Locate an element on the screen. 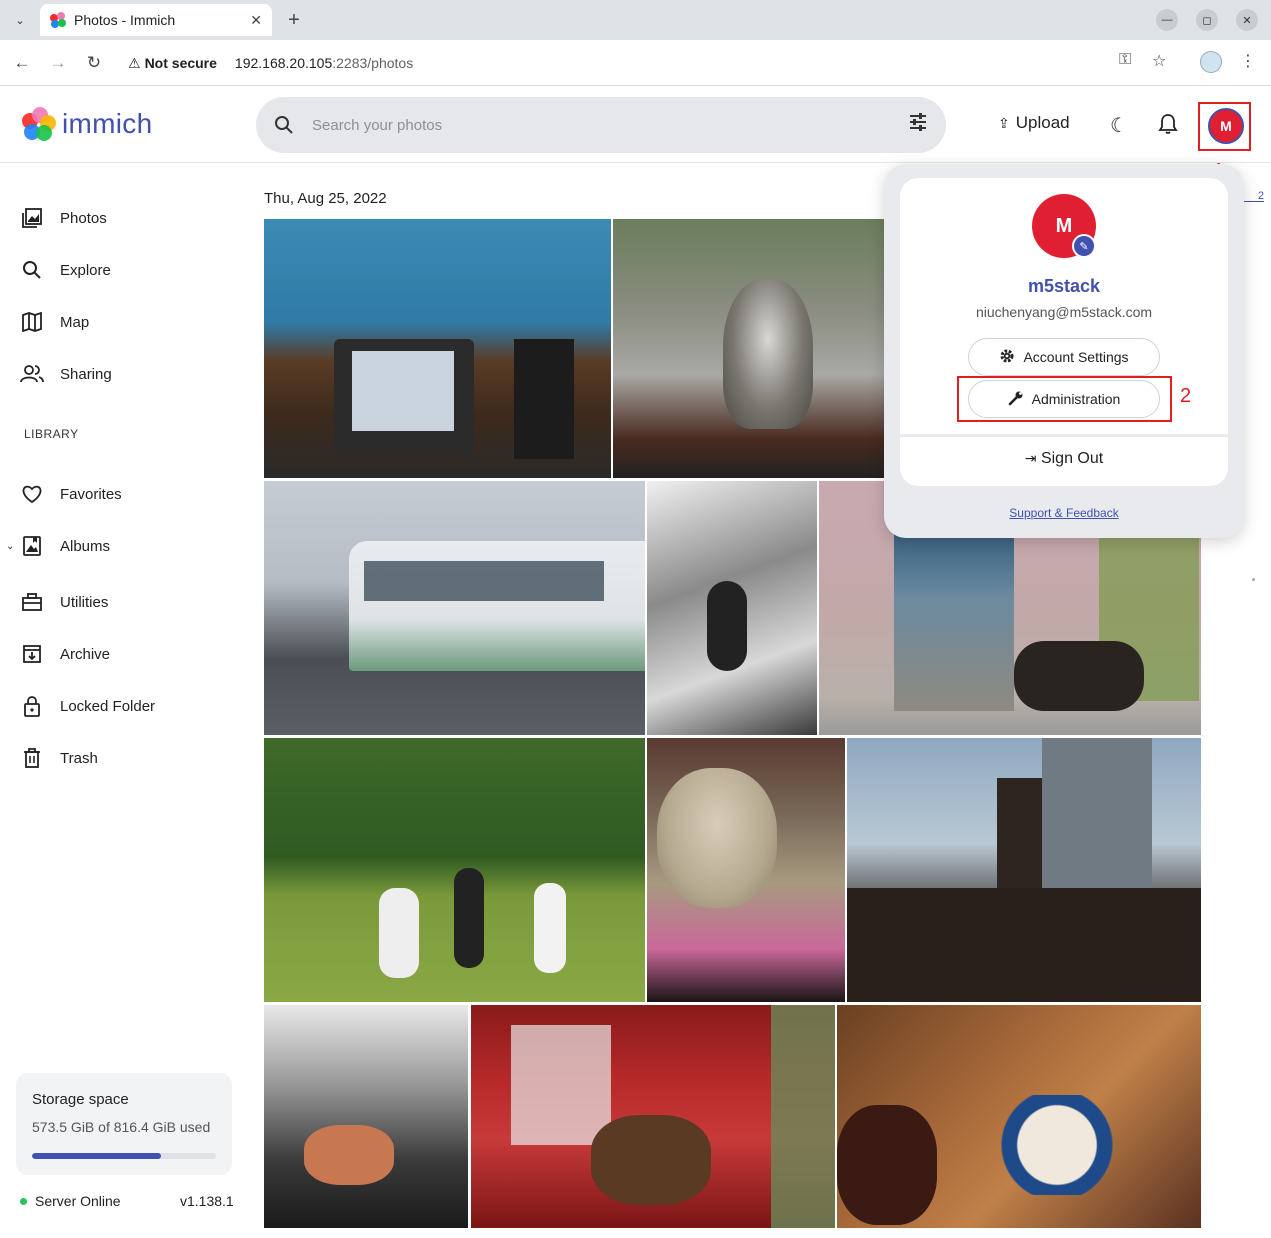 Image resolution: width=1271 pixels, height=1238 pixels. server-status: Server Online is located at coordinates (70, 1201).